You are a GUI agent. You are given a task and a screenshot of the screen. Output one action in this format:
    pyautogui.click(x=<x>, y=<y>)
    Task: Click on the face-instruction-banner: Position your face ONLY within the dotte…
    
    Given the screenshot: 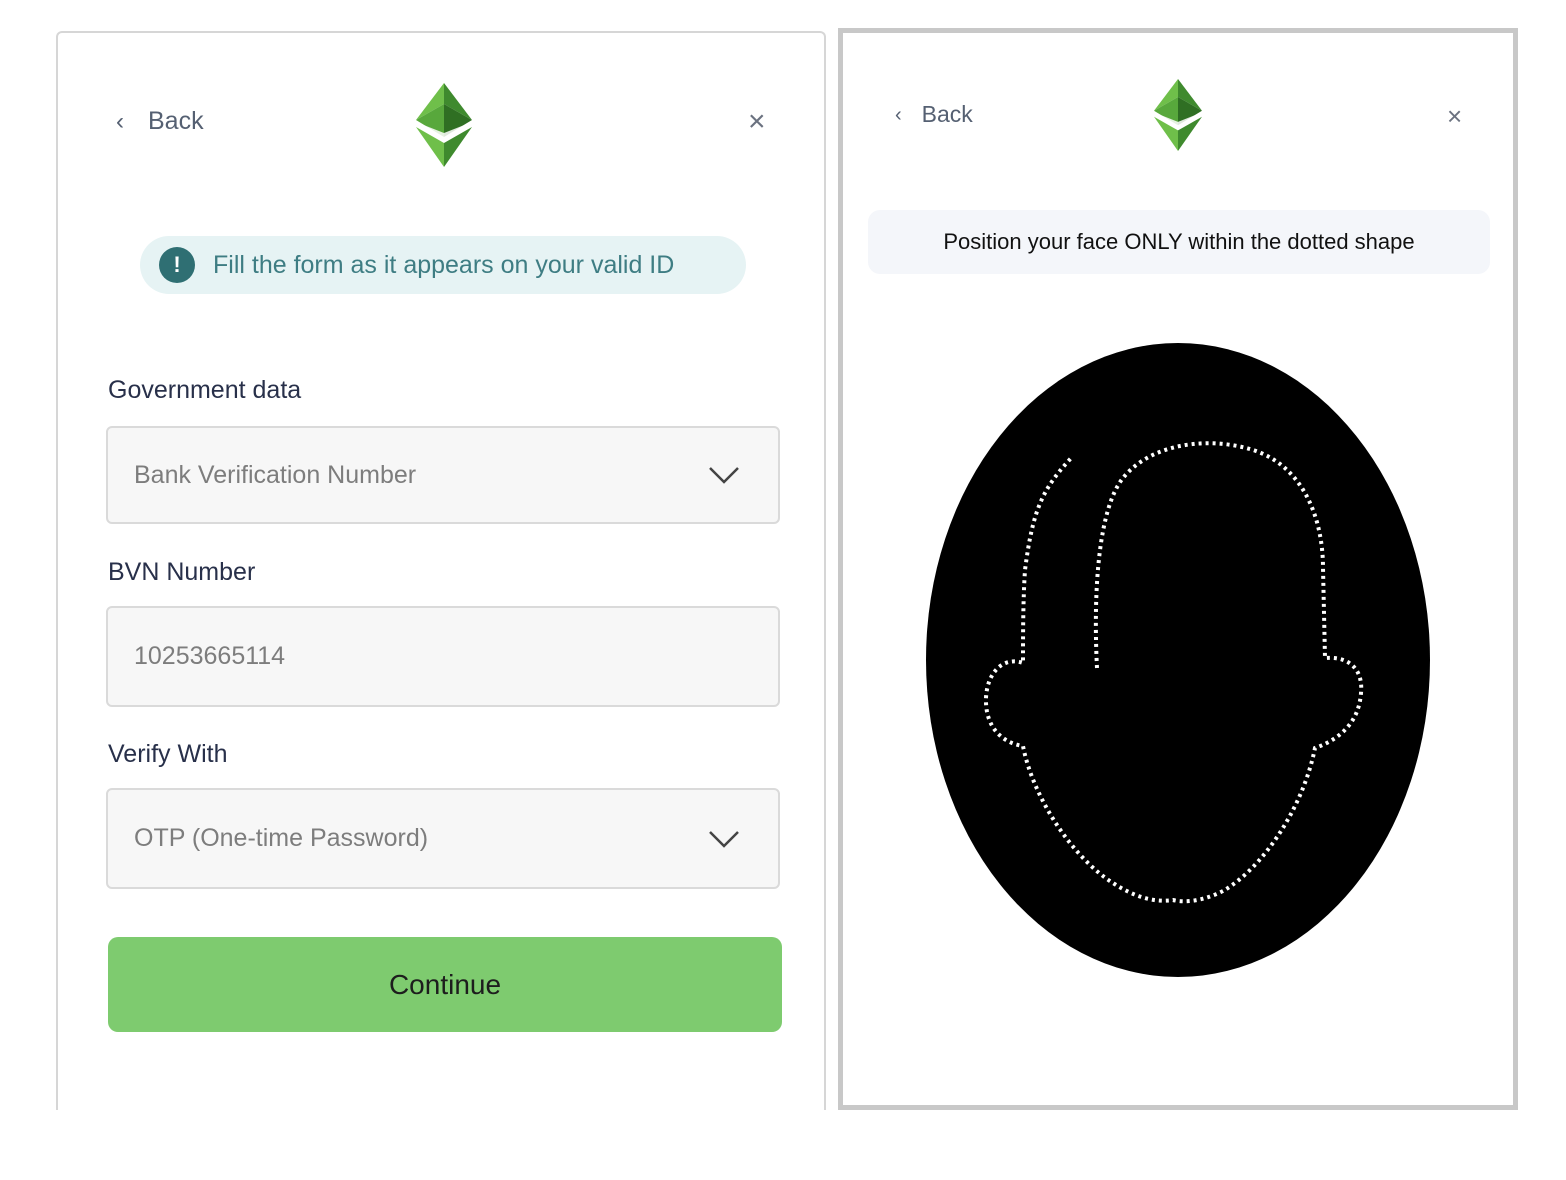 What is the action you would take?
    pyautogui.click(x=1179, y=242)
    